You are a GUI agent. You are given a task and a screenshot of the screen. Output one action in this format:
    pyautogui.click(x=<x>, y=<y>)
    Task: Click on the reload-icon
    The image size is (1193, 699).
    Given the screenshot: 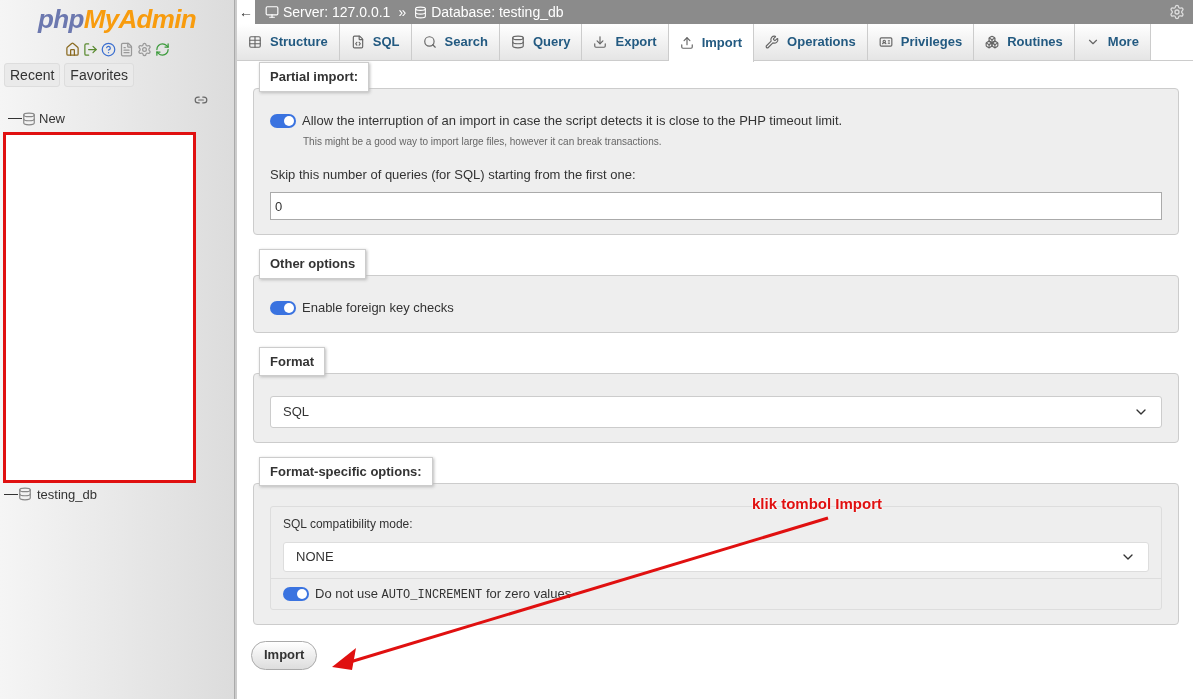 What is the action you would take?
    pyautogui.click(x=162, y=49)
    